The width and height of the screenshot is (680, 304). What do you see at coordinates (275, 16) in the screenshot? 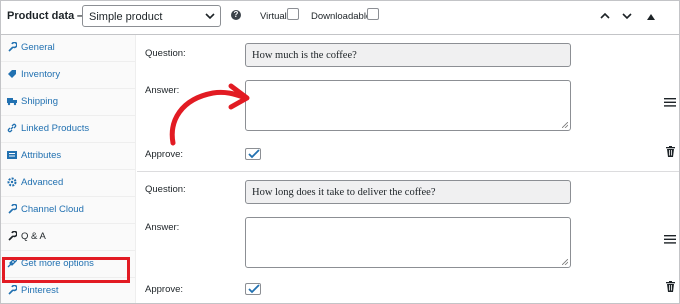
I see `virtual-label: Virtual:` at bounding box center [275, 16].